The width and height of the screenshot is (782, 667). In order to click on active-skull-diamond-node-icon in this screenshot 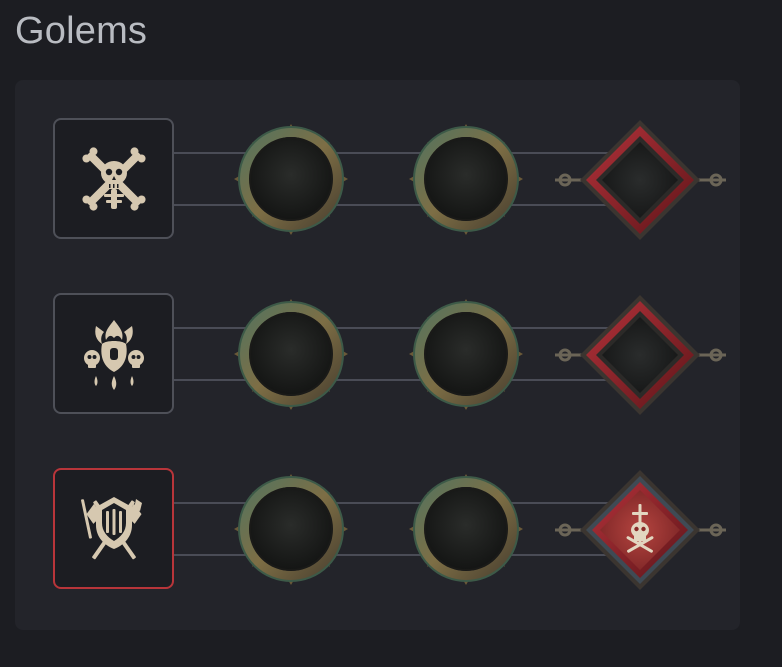, I will do `click(640, 530)`.